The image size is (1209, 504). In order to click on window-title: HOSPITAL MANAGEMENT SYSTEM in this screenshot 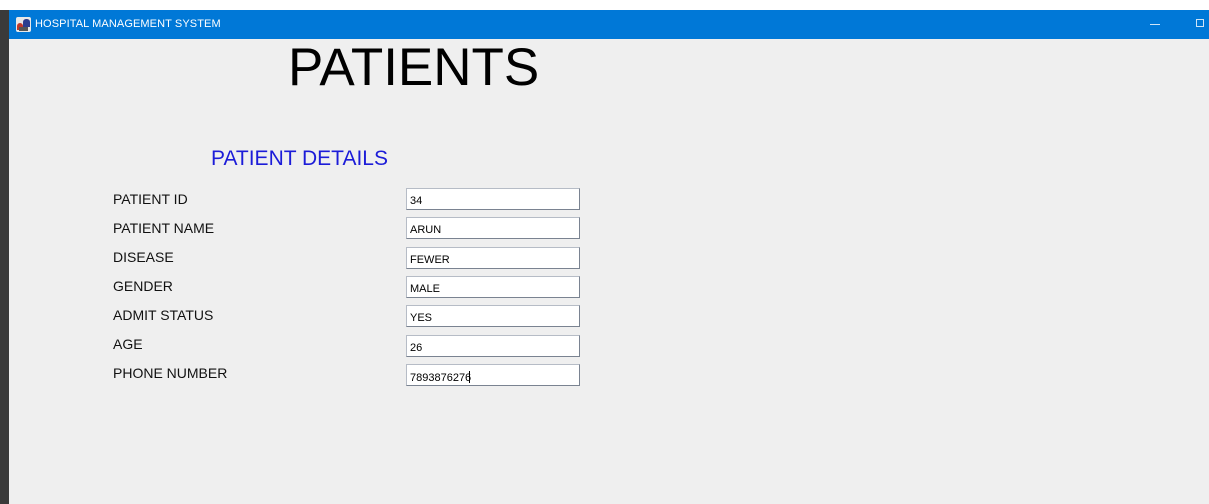, I will do `click(128, 24)`.